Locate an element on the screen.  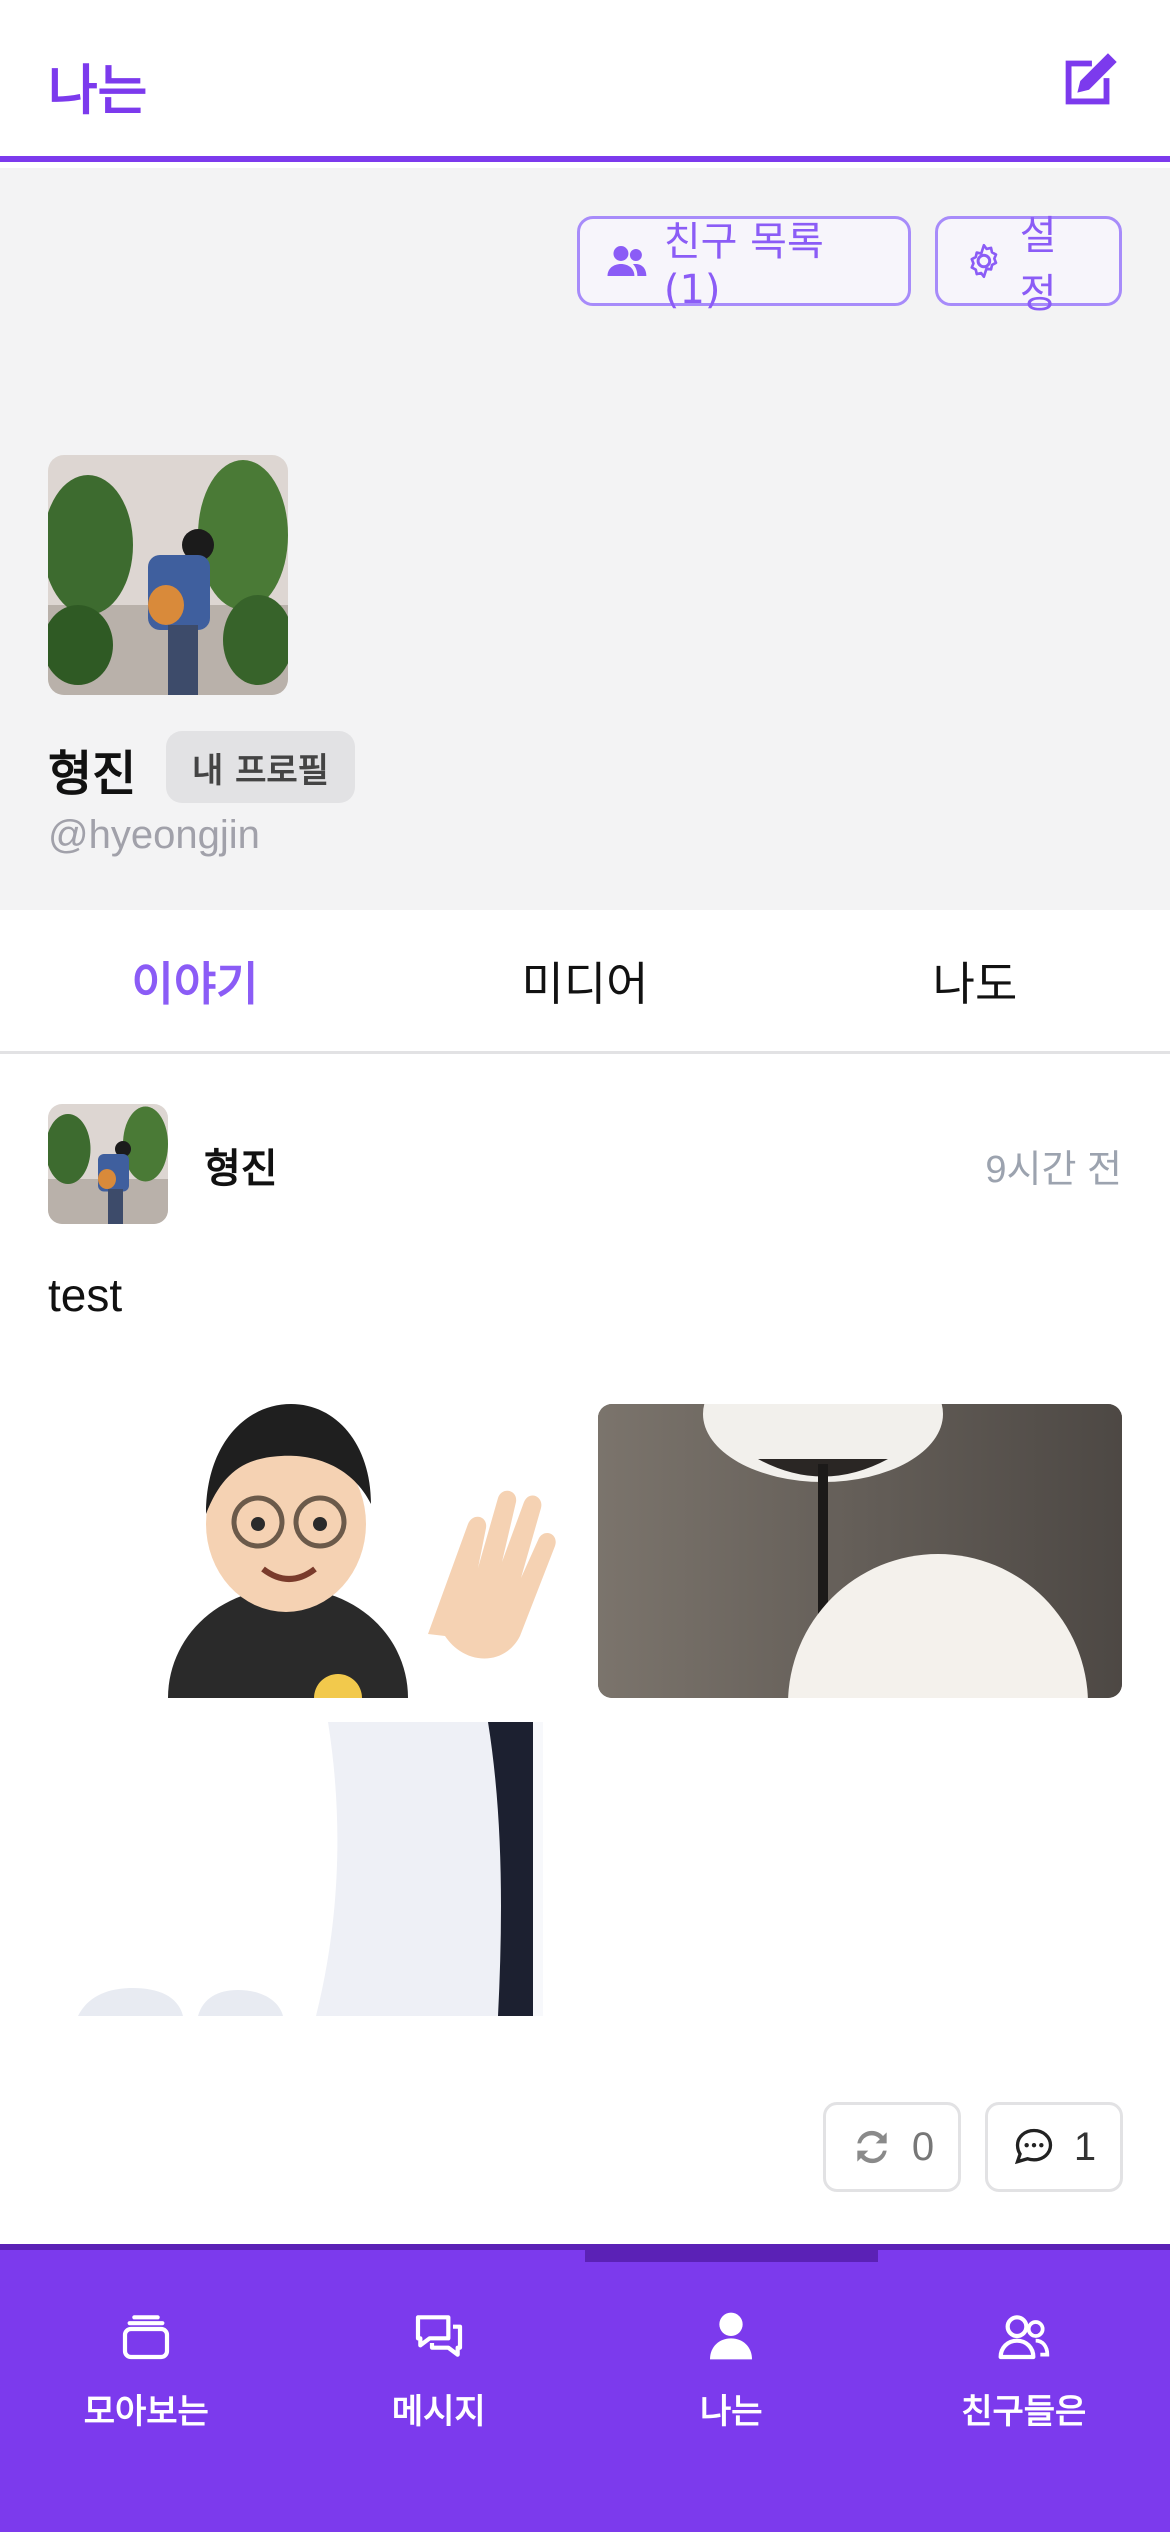
app-header: 나는 is located at coordinates (585, 81).